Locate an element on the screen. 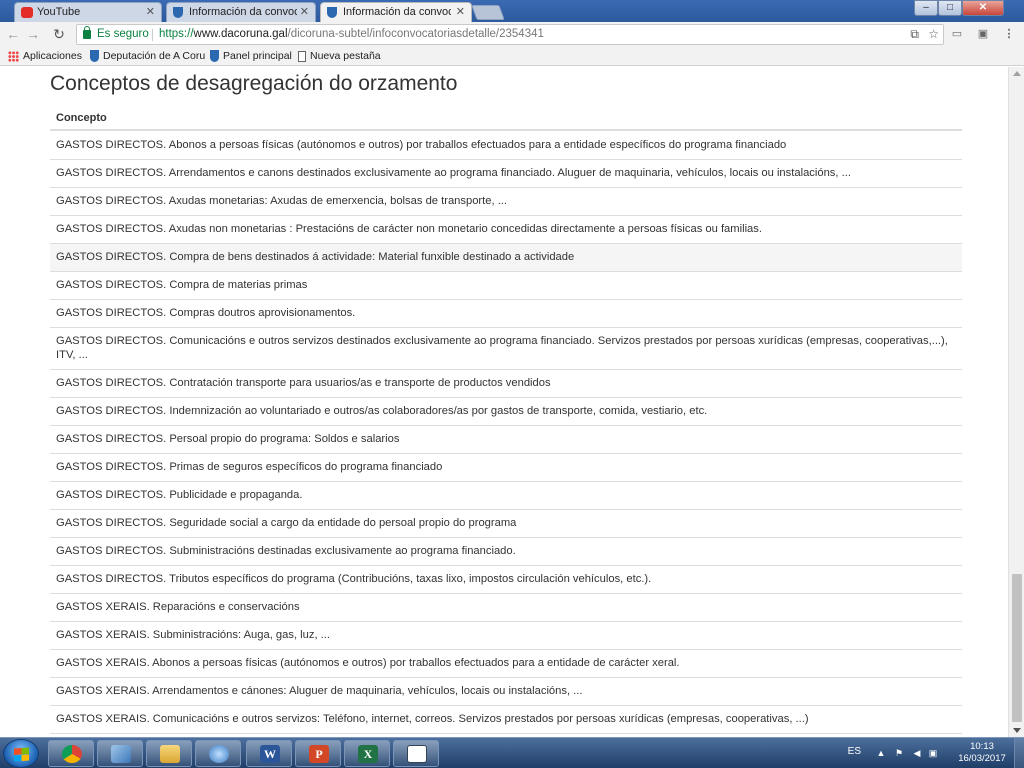 The width and height of the screenshot is (1024, 768). menu-icon: ⋮ is located at coordinates (1009, 34).